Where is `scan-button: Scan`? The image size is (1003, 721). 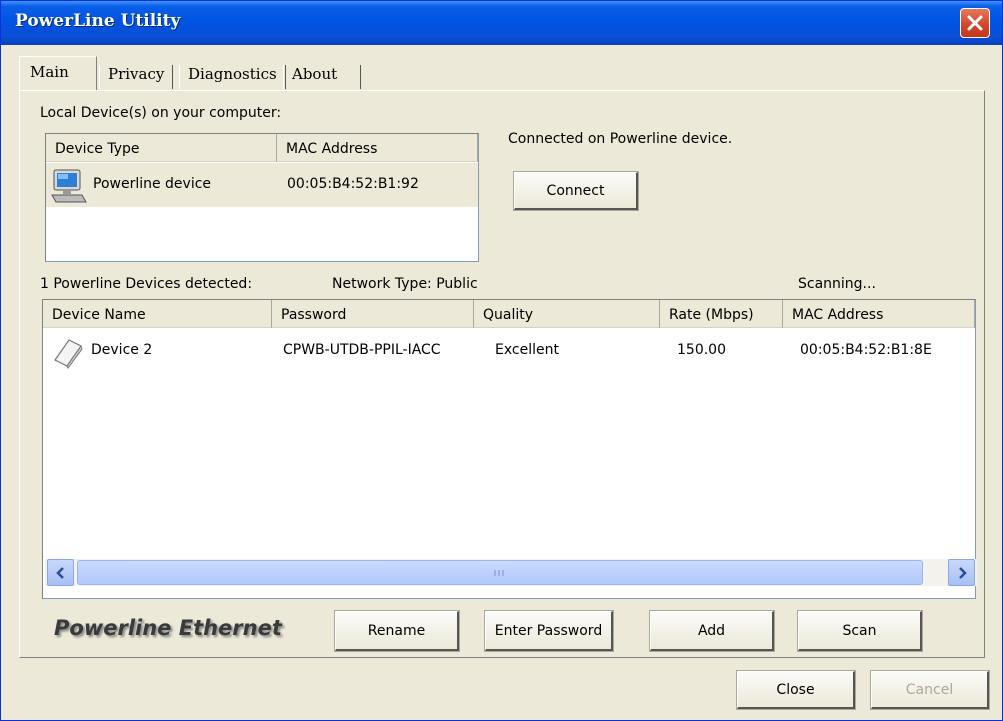 scan-button: Scan is located at coordinates (860, 631).